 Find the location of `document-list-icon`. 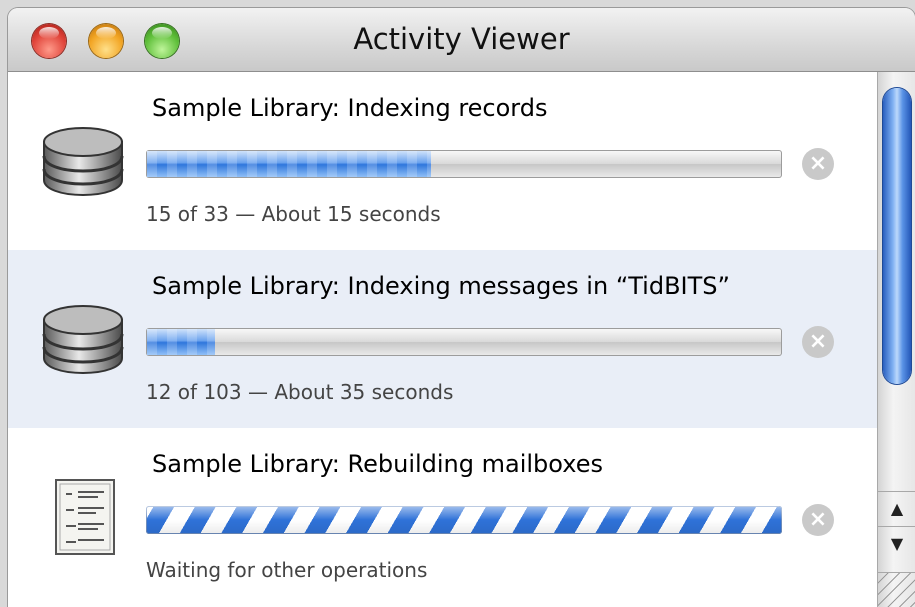

document-list-icon is located at coordinates (85, 517).